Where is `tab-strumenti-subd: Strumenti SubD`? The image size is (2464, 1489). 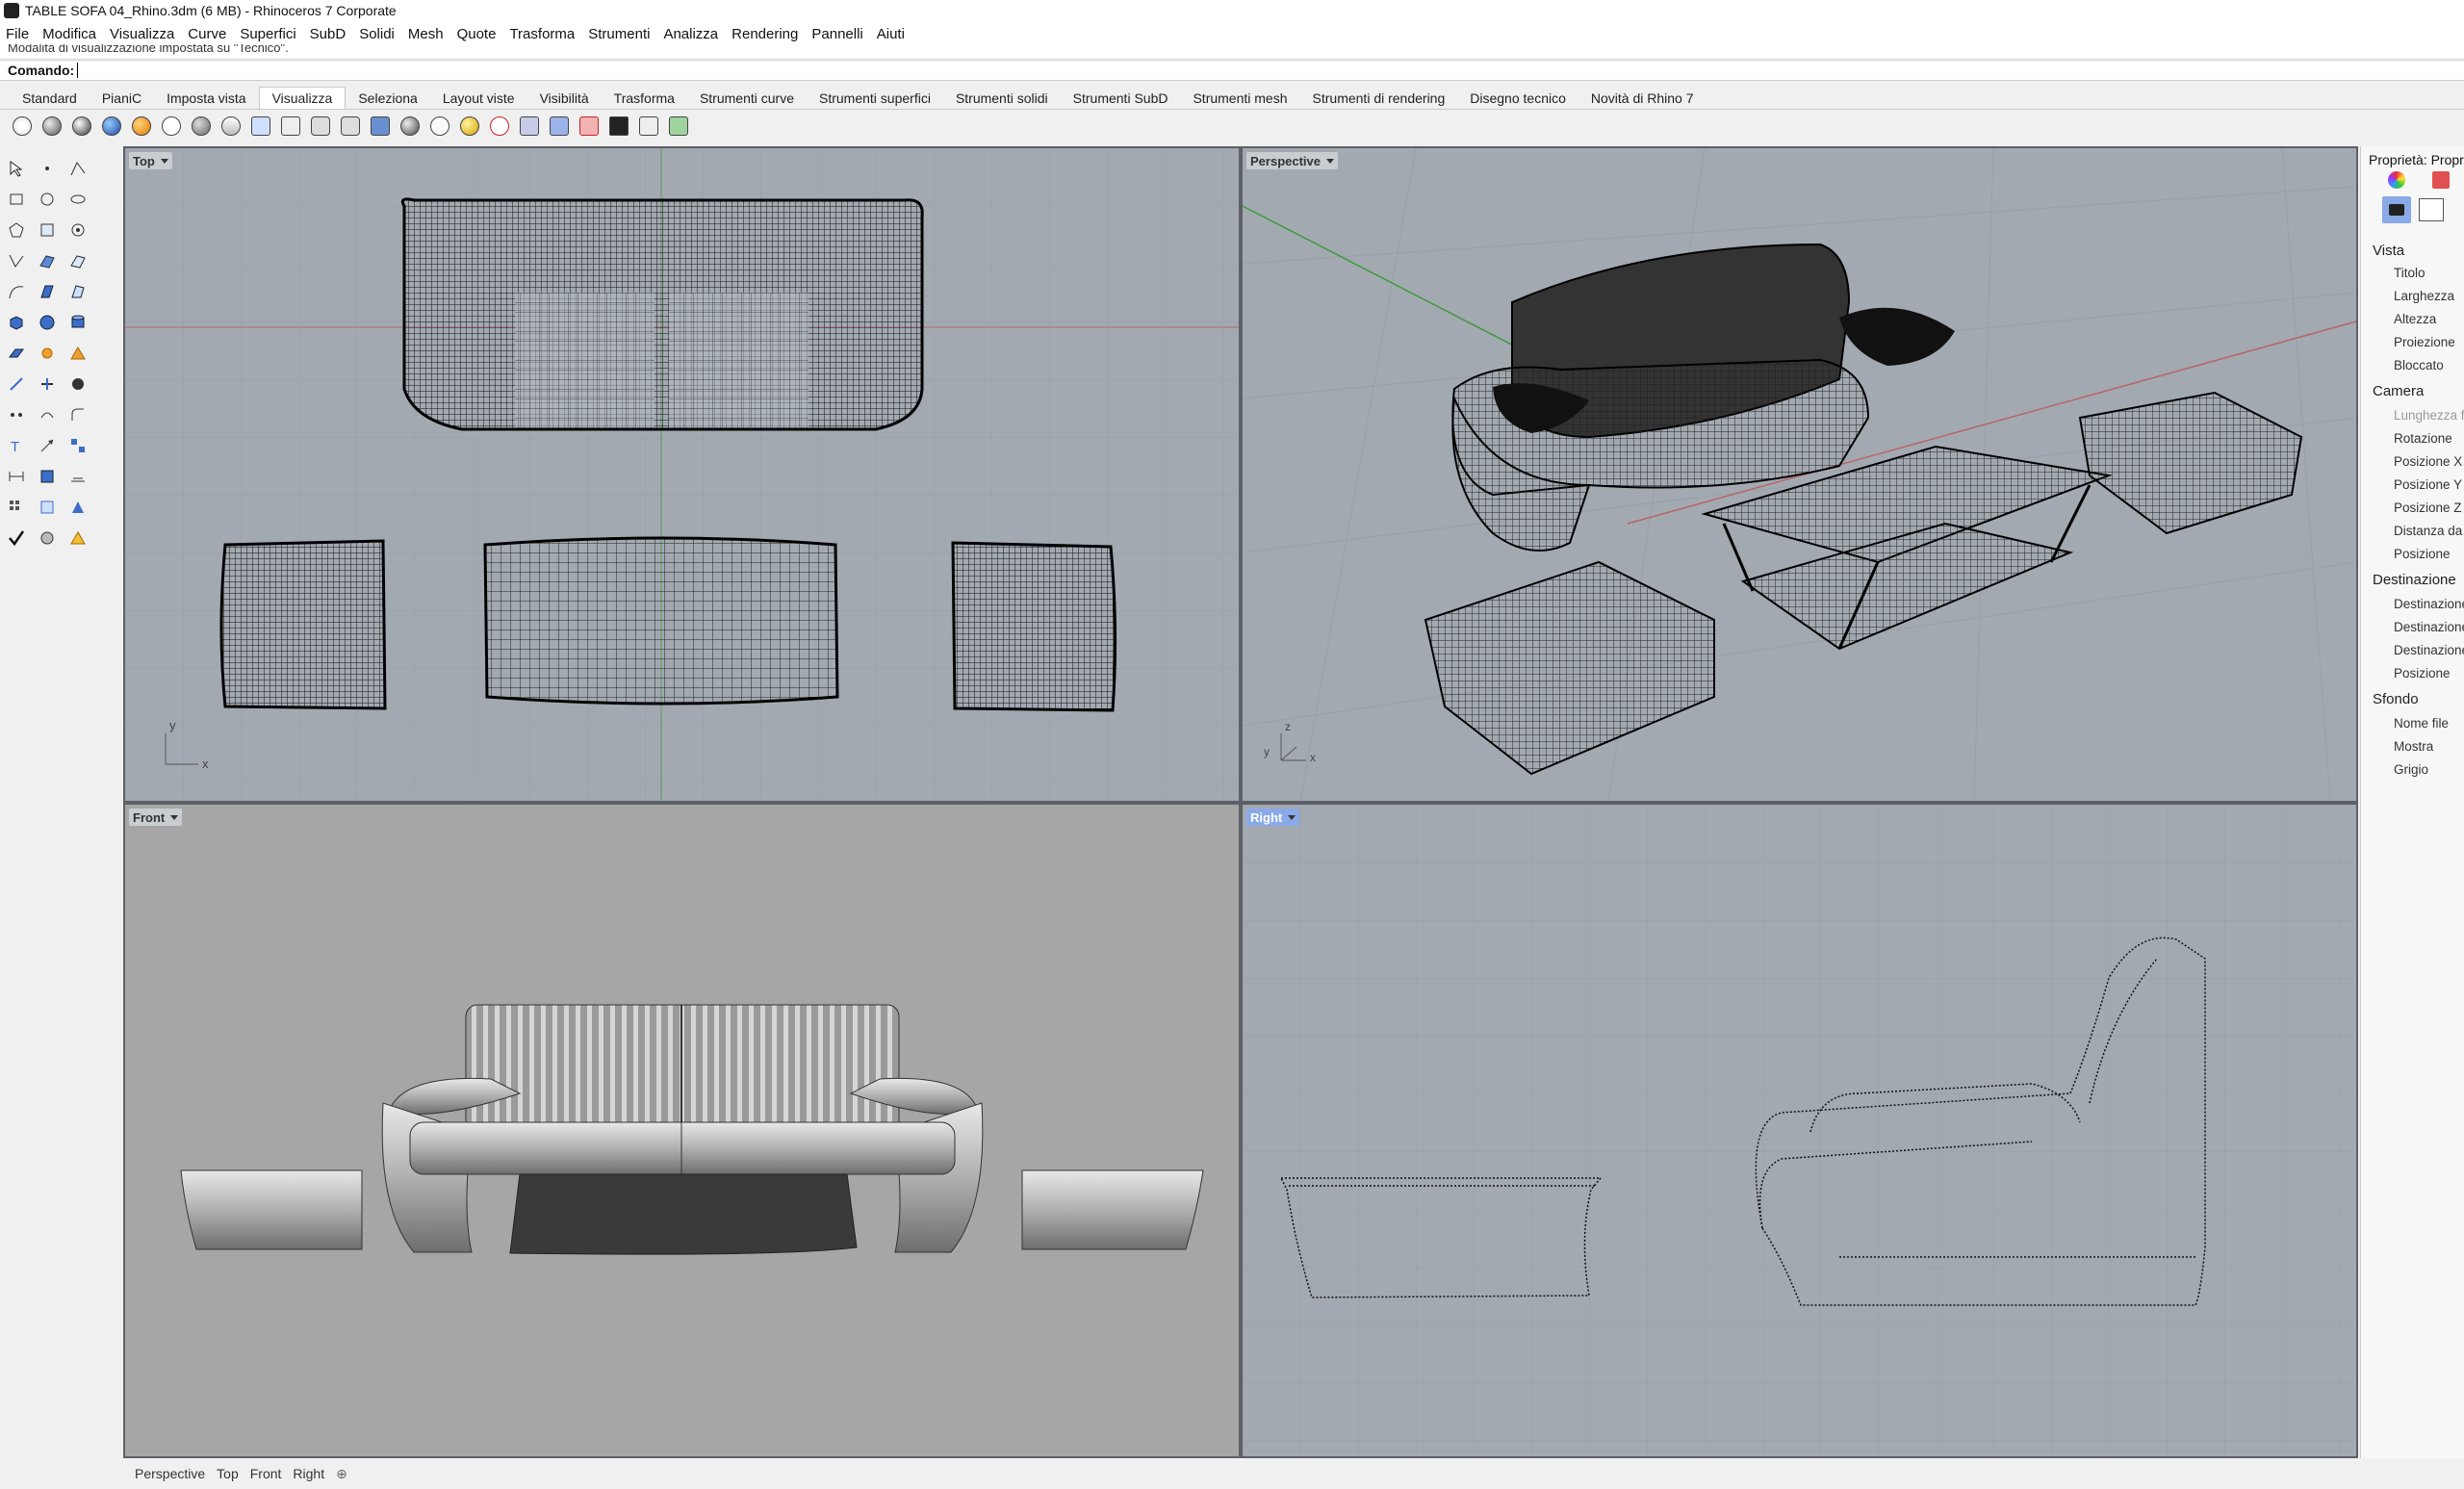
tab-strumenti-subd: Strumenti SubD is located at coordinates (1121, 99).